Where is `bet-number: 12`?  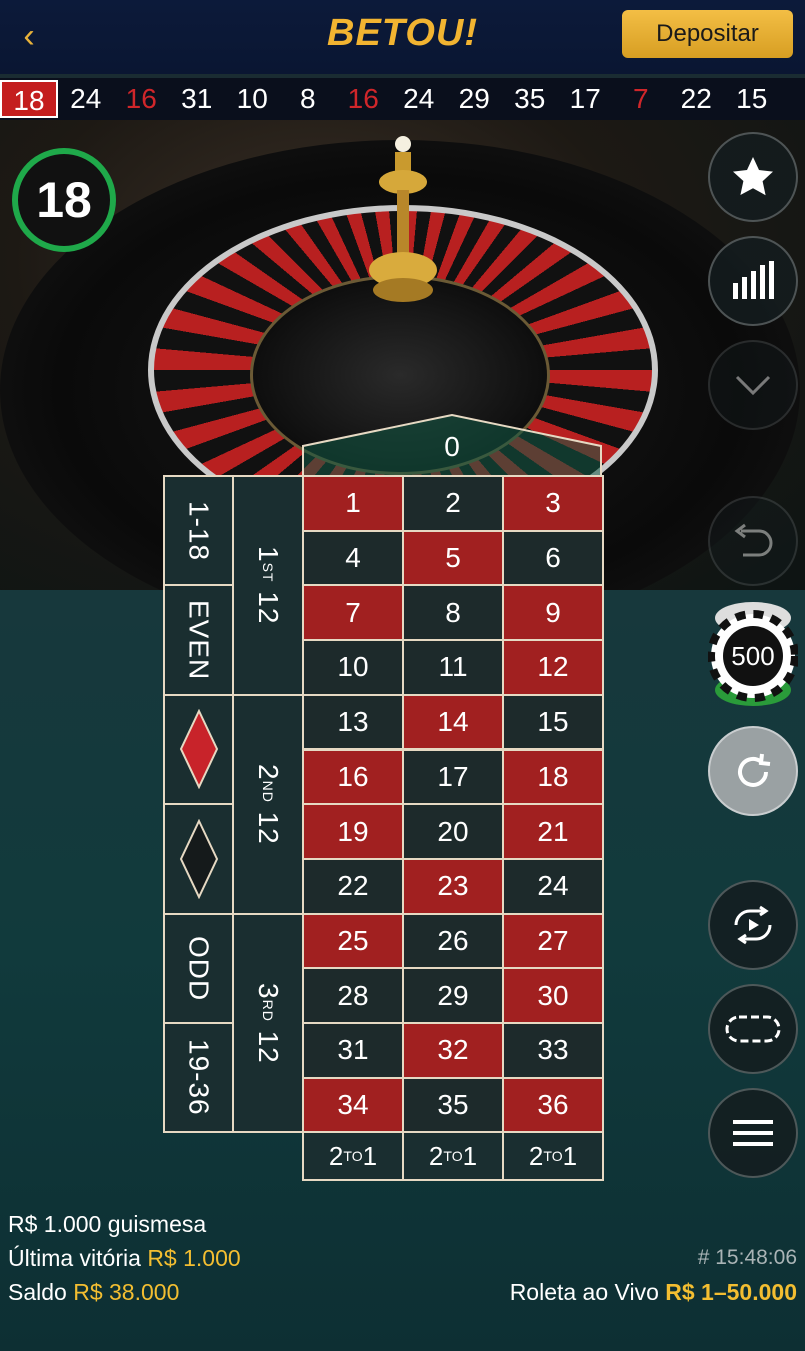
bet-number: 12 is located at coordinates (553, 667).